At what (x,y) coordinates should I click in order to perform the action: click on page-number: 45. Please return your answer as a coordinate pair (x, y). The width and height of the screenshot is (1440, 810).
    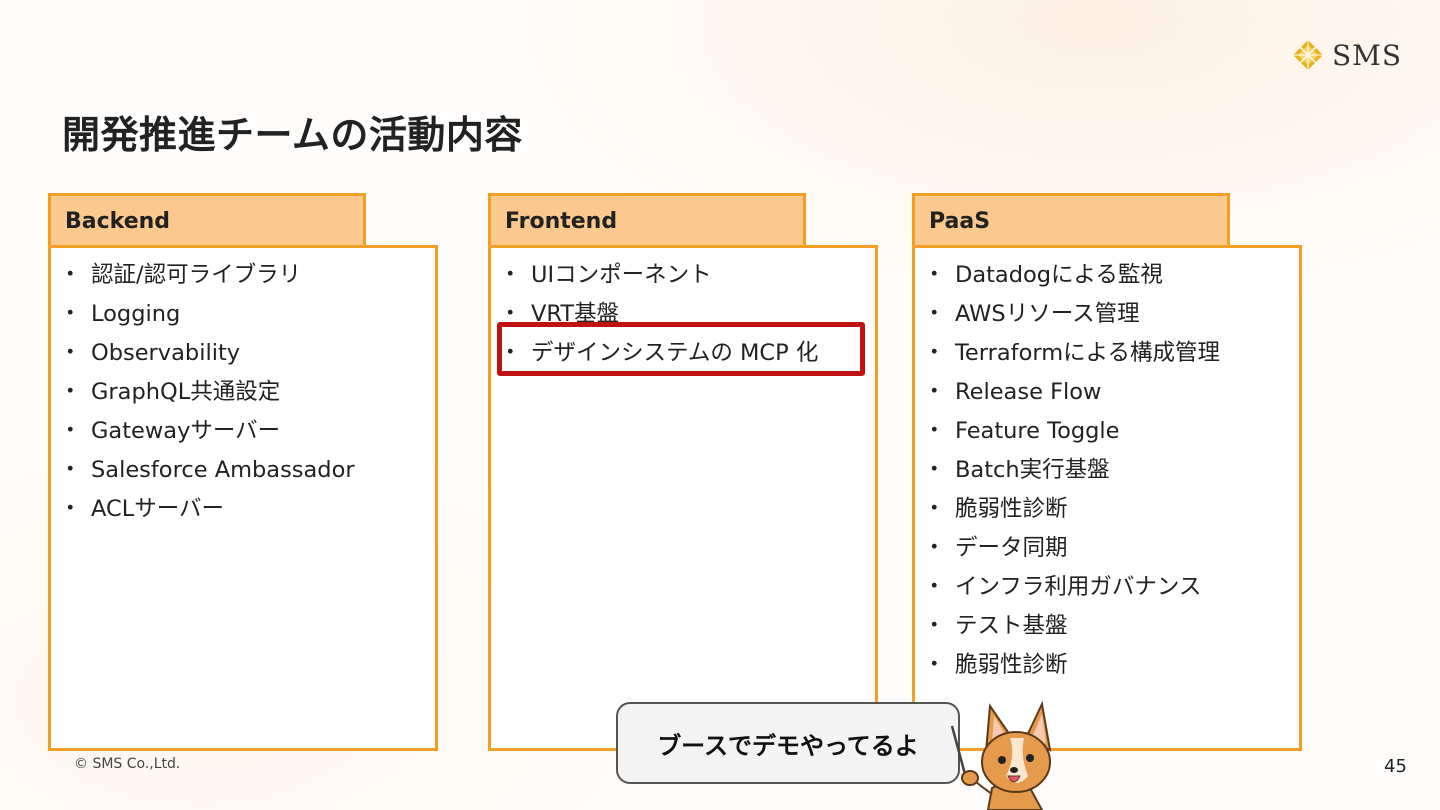
    Looking at the image, I should click on (1395, 766).